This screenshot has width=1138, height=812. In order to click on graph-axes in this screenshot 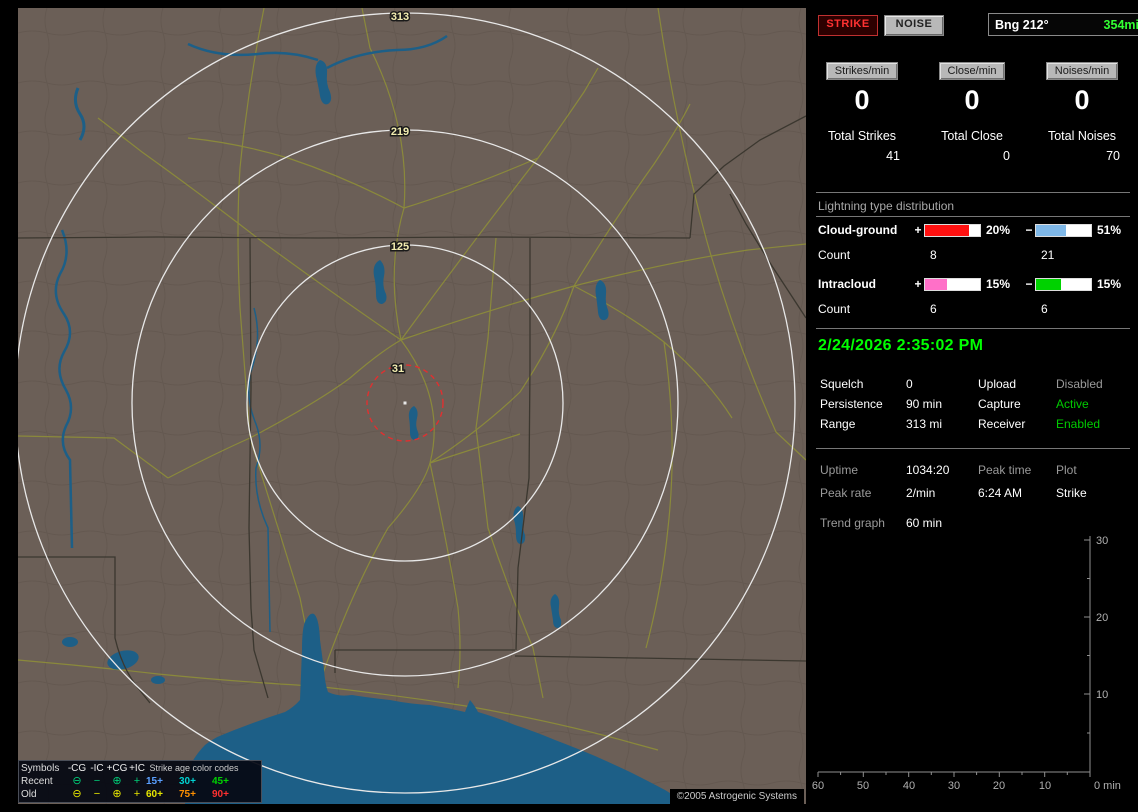, I will do `click(954, 656)`.